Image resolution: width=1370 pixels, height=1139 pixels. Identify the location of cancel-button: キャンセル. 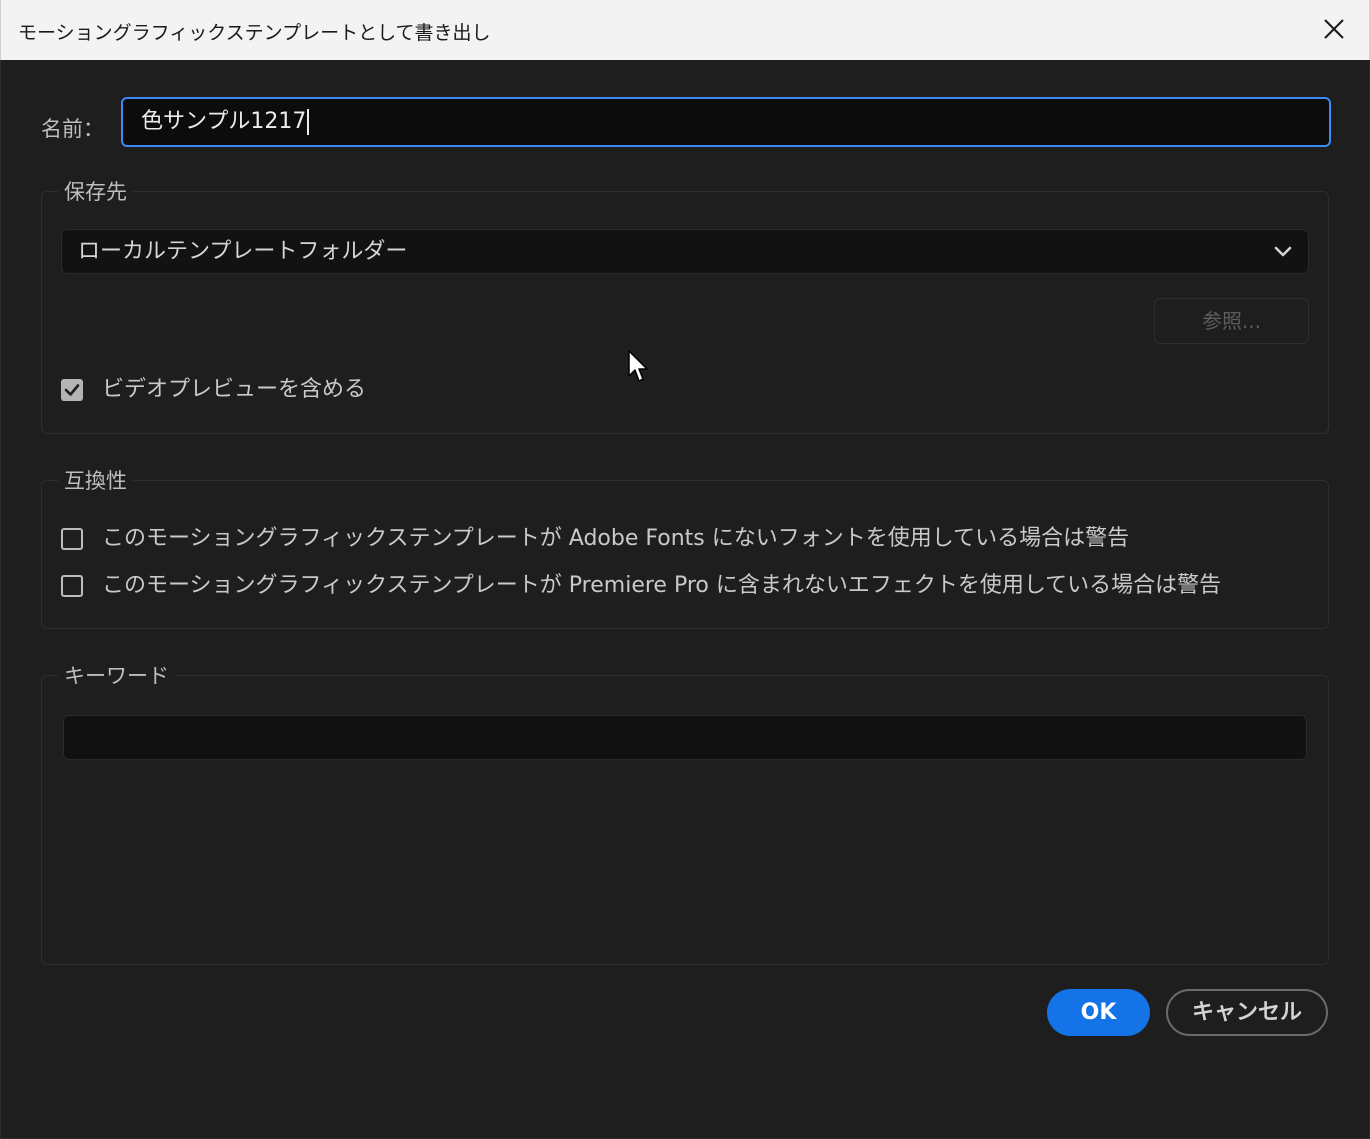
(1247, 1012).